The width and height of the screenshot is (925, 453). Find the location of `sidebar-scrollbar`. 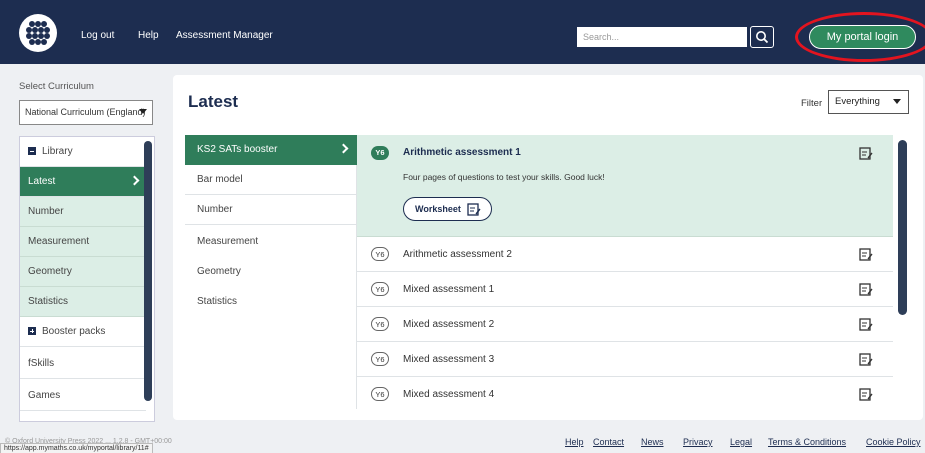

sidebar-scrollbar is located at coordinates (148, 271).